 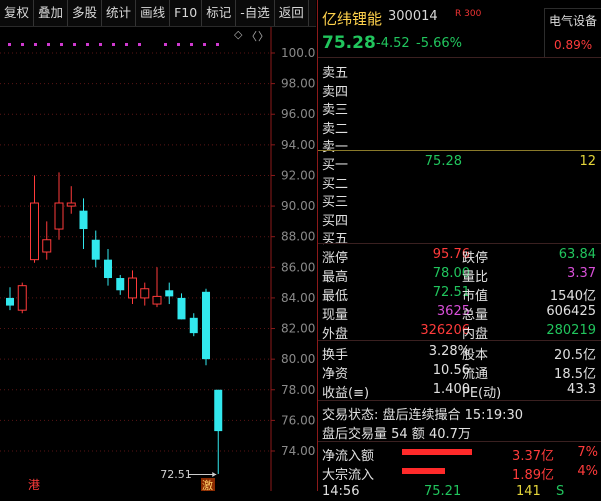 What do you see at coordinates (298, 329) in the screenshot?
I see `y-tick-label: 82.00` at bounding box center [298, 329].